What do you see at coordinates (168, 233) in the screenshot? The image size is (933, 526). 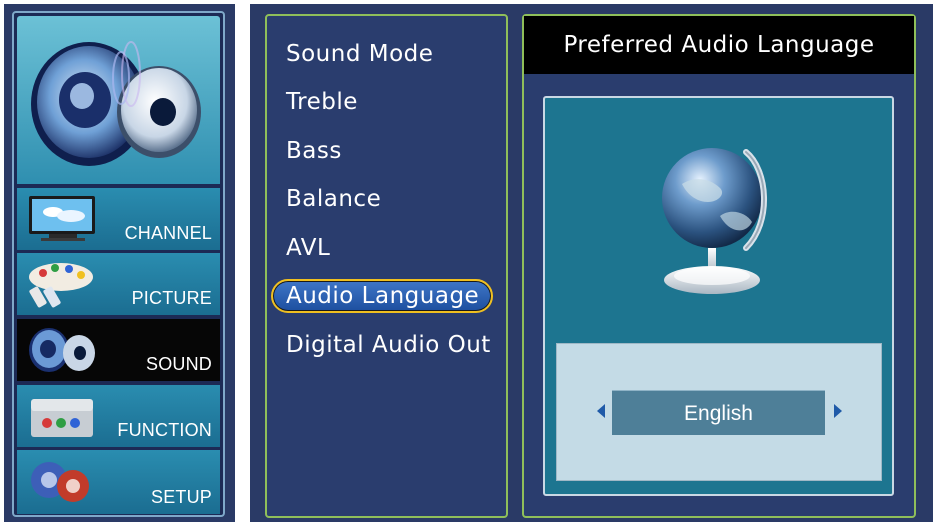 I see `category-label: CHANNEL` at bounding box center [168, 233].